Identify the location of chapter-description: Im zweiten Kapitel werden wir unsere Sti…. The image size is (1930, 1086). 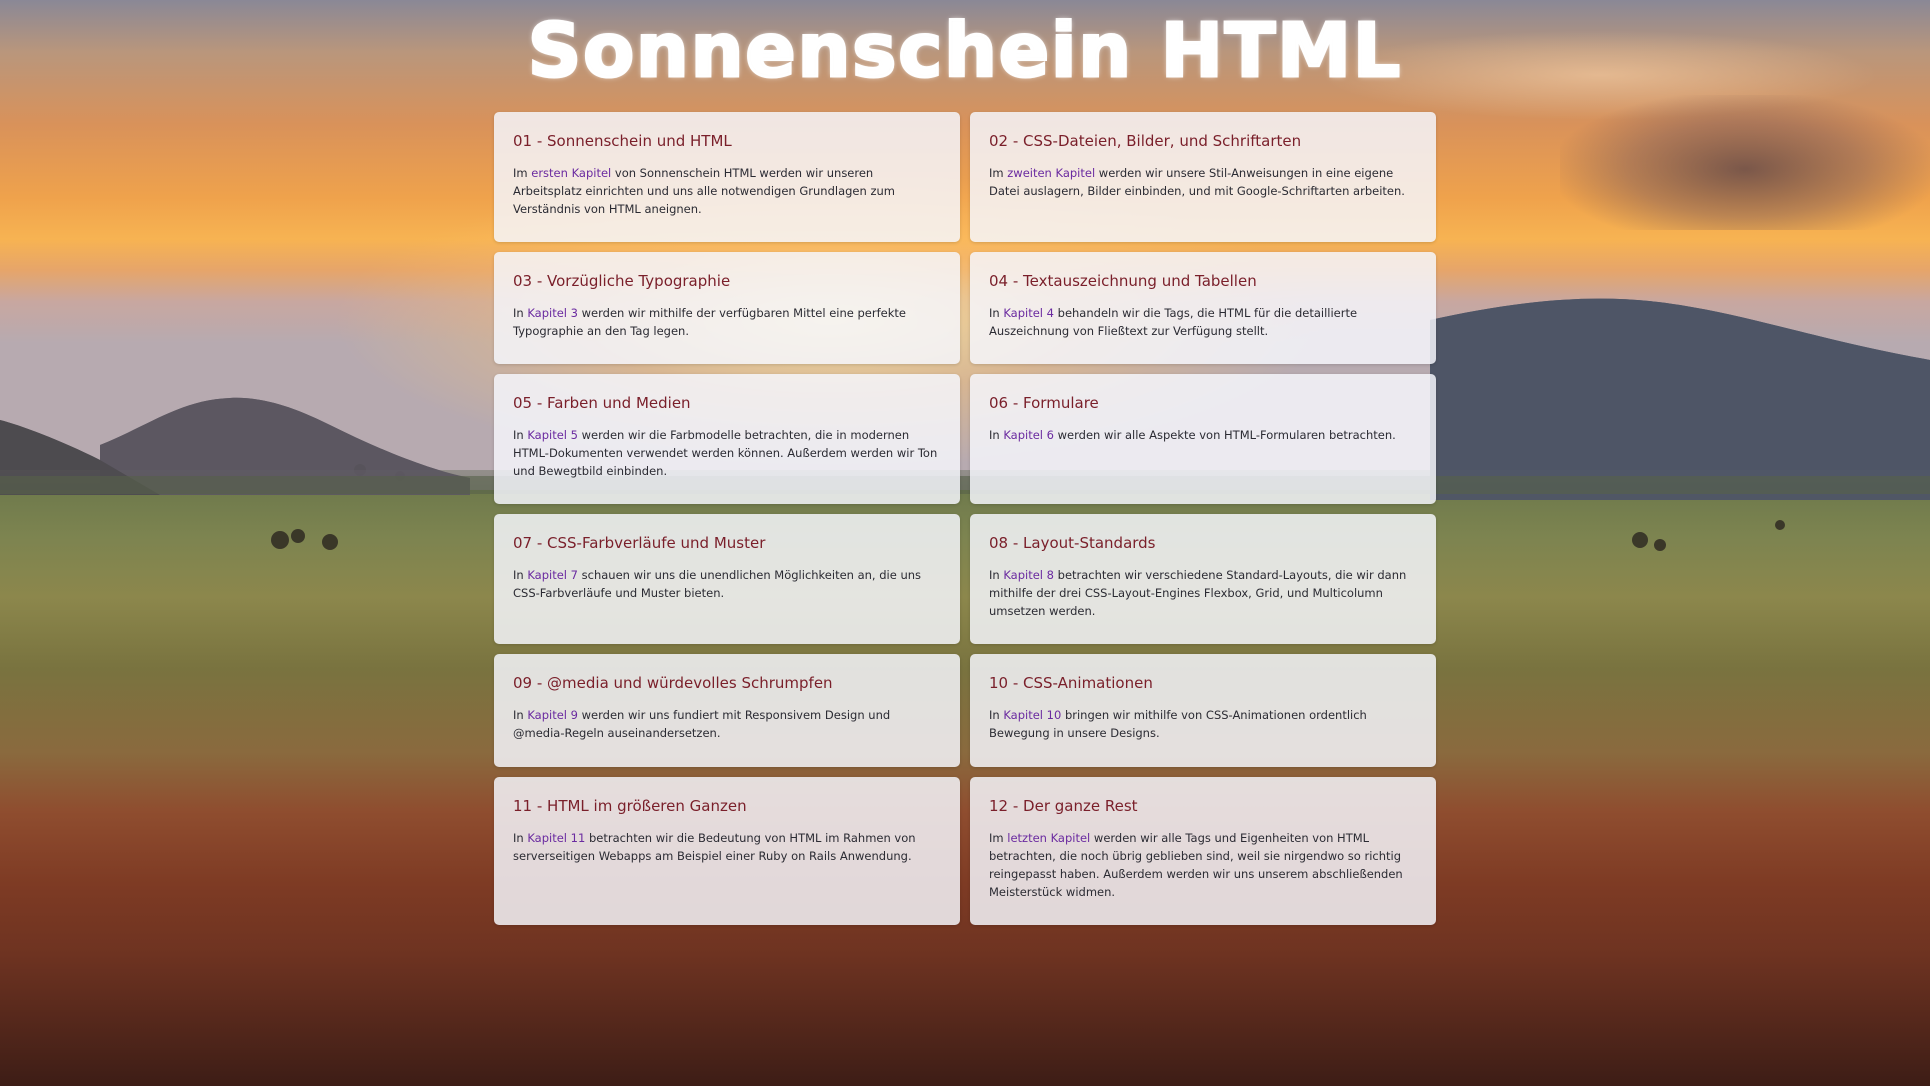
(1197, 182).